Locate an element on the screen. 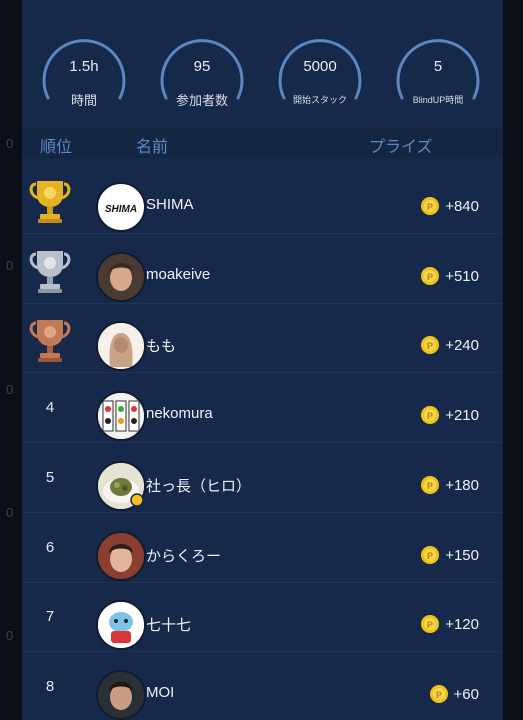 This screenshot has width=523, height=720. player-name: もも is located at coordinates (161, 346).